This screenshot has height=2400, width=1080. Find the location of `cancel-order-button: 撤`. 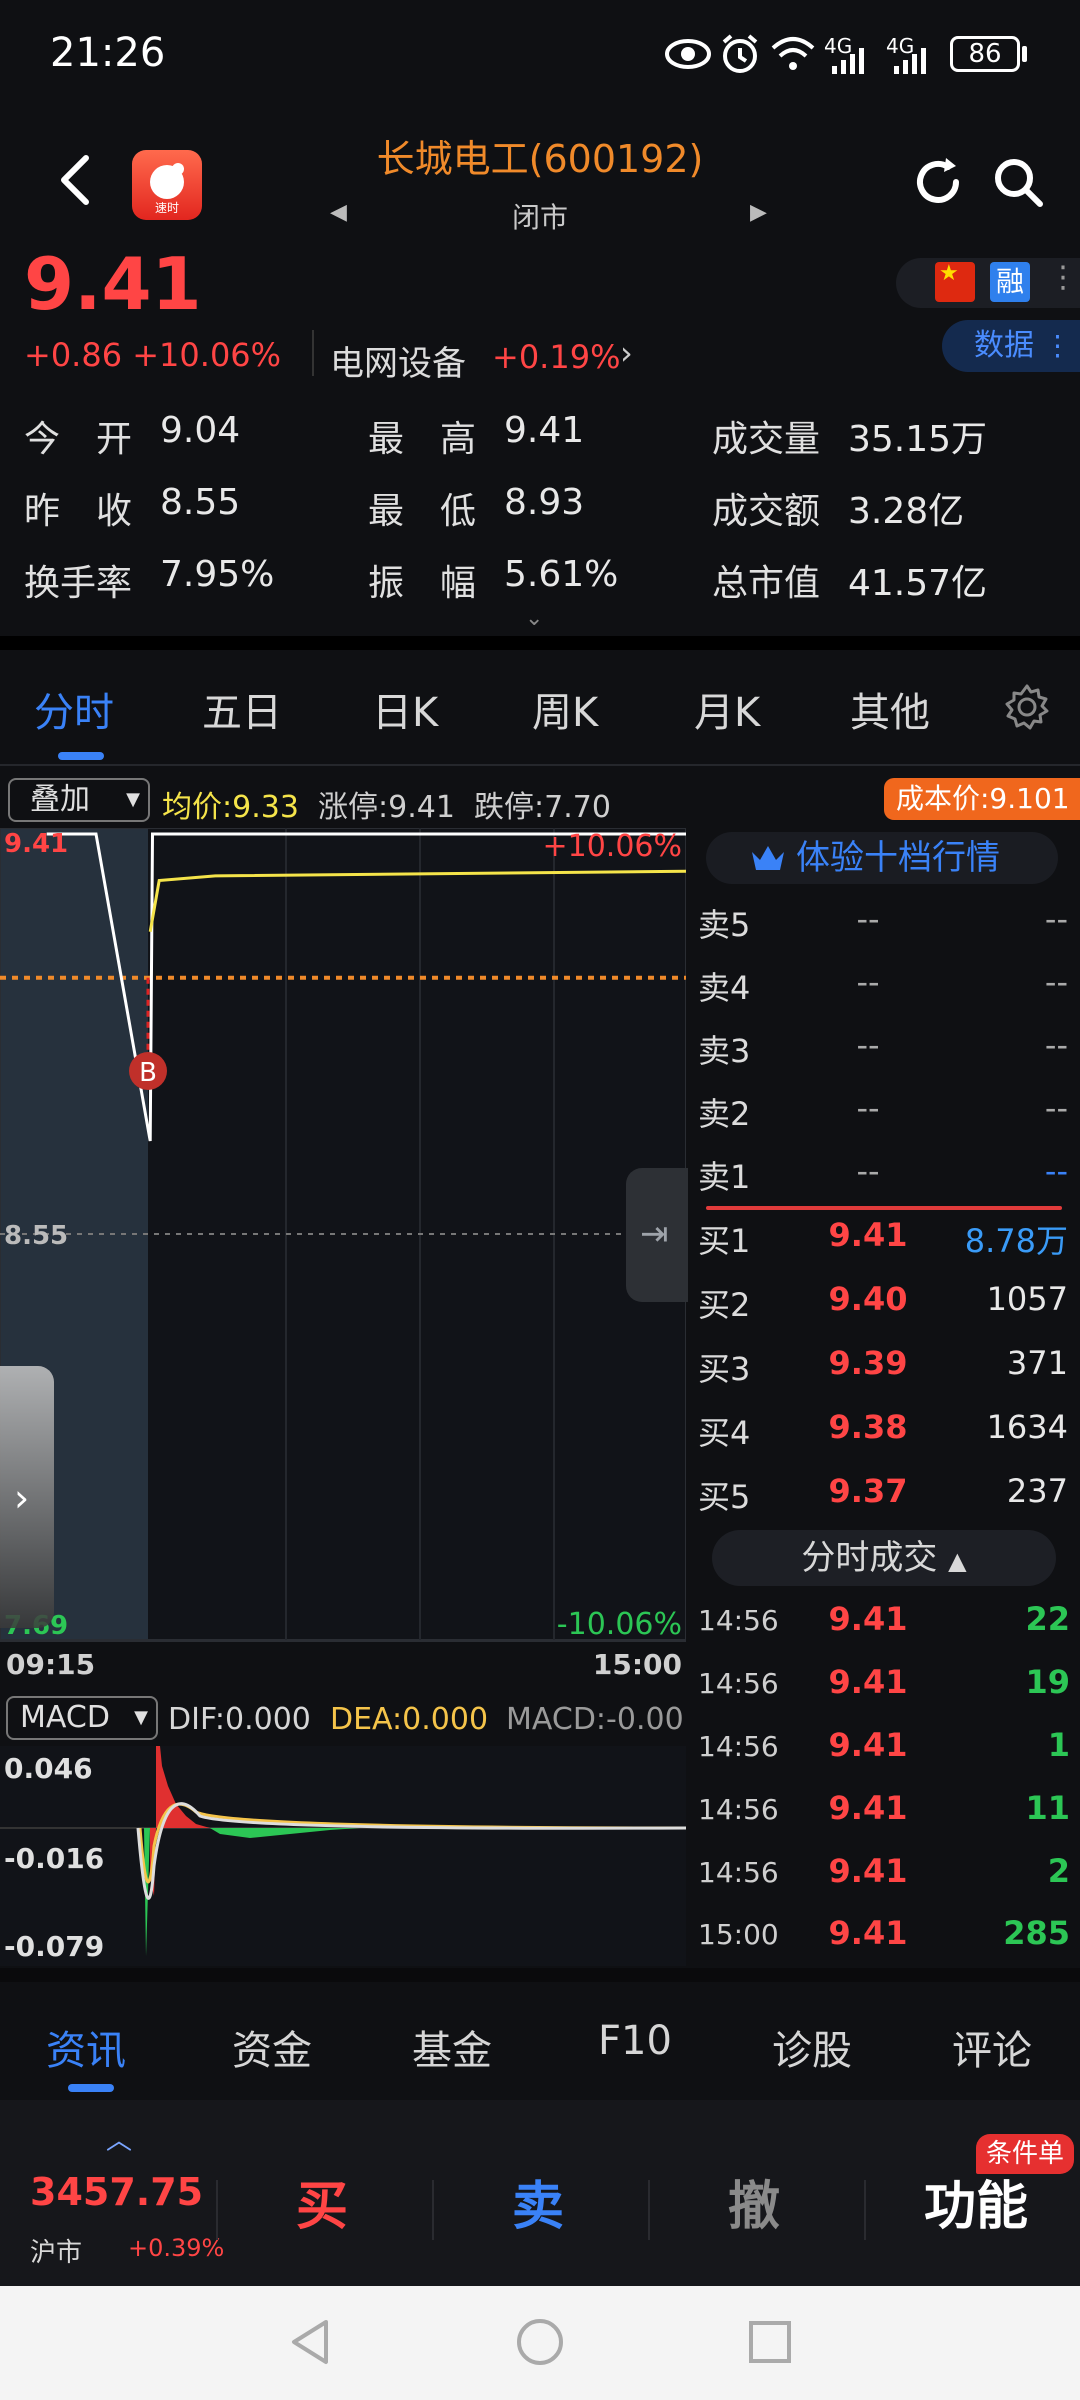

cancel-order-button: 撤 is located at coordinates (754, 2201).